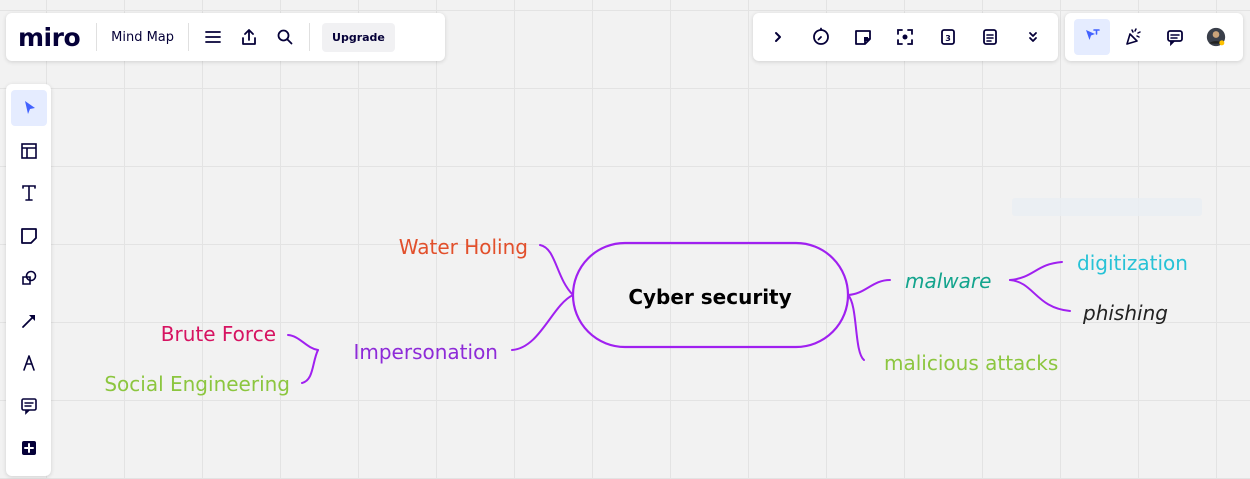  Describe the element at coordinates (303, 342) in the screenshot. I see `connector-brute-force` at that location.